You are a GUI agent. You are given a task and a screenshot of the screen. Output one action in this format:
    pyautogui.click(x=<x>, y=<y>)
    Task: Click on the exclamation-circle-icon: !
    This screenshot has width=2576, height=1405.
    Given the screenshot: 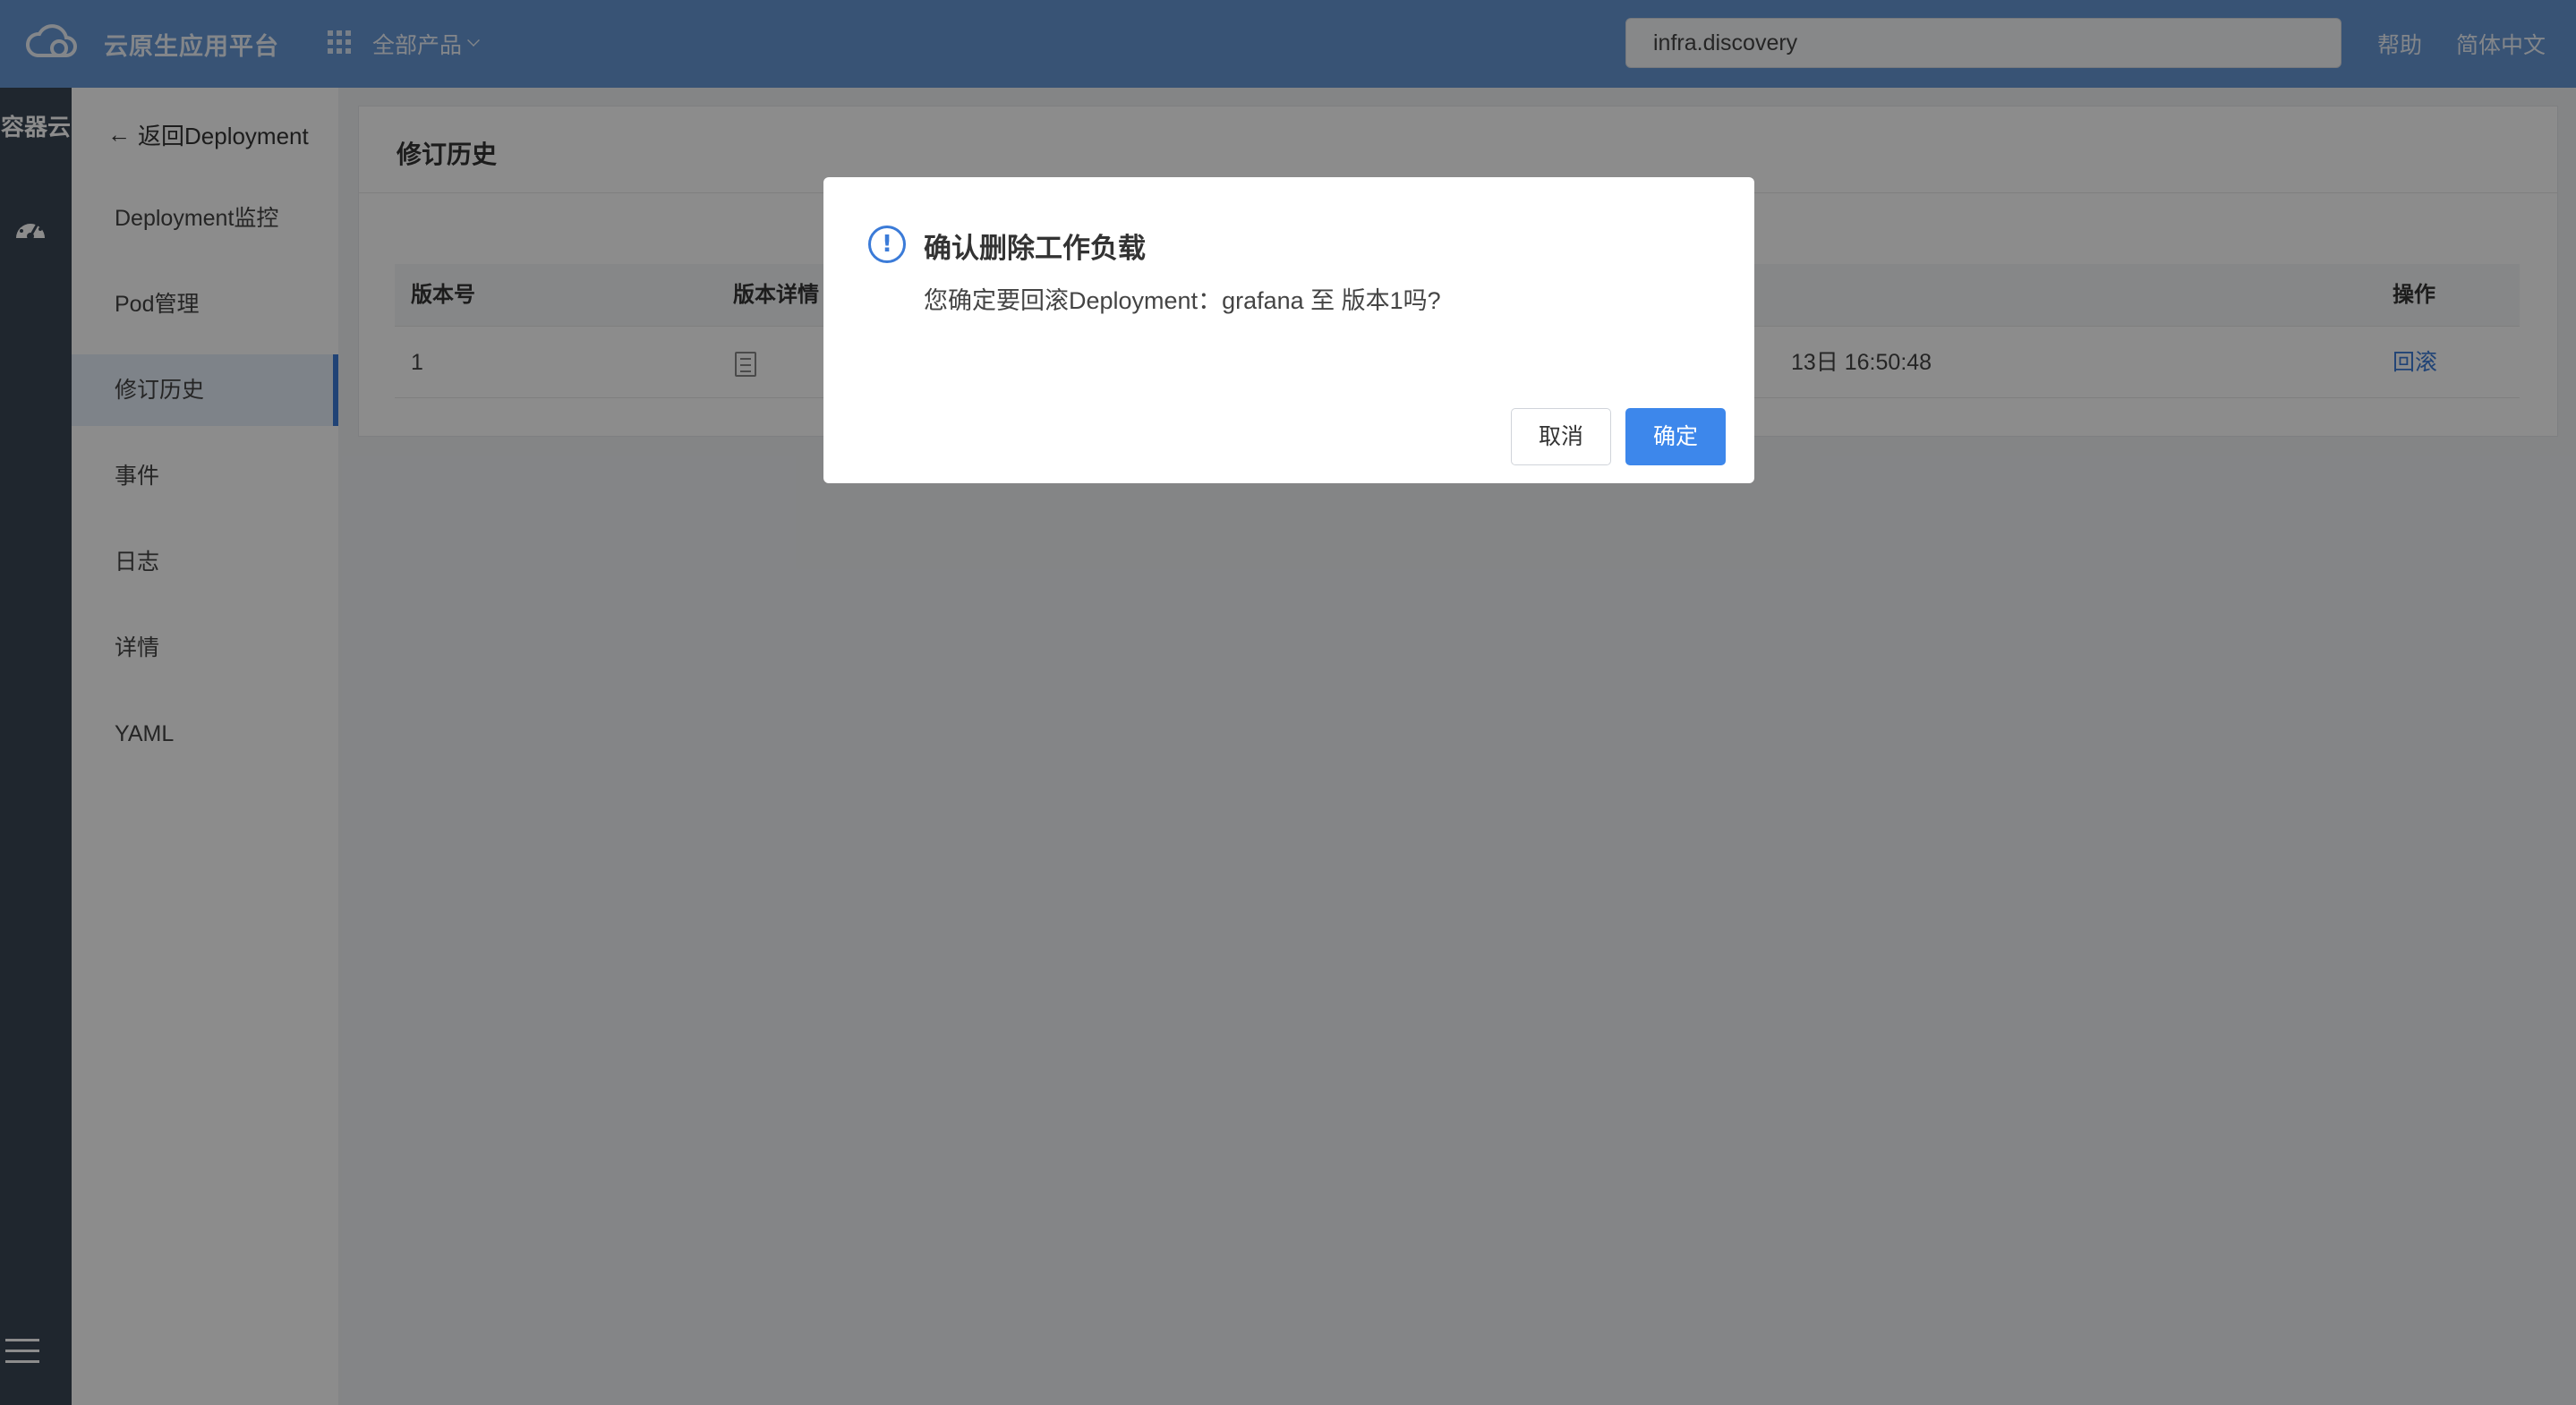 What is the action you would take?
    pyautogui.click(x=887, y=244)
    